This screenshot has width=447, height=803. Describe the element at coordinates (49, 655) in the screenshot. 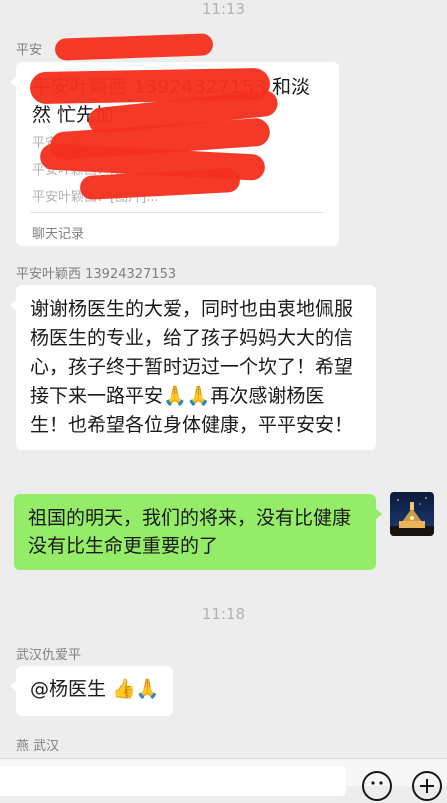

I see `sender-name: 武汉仇爱平` at that location.